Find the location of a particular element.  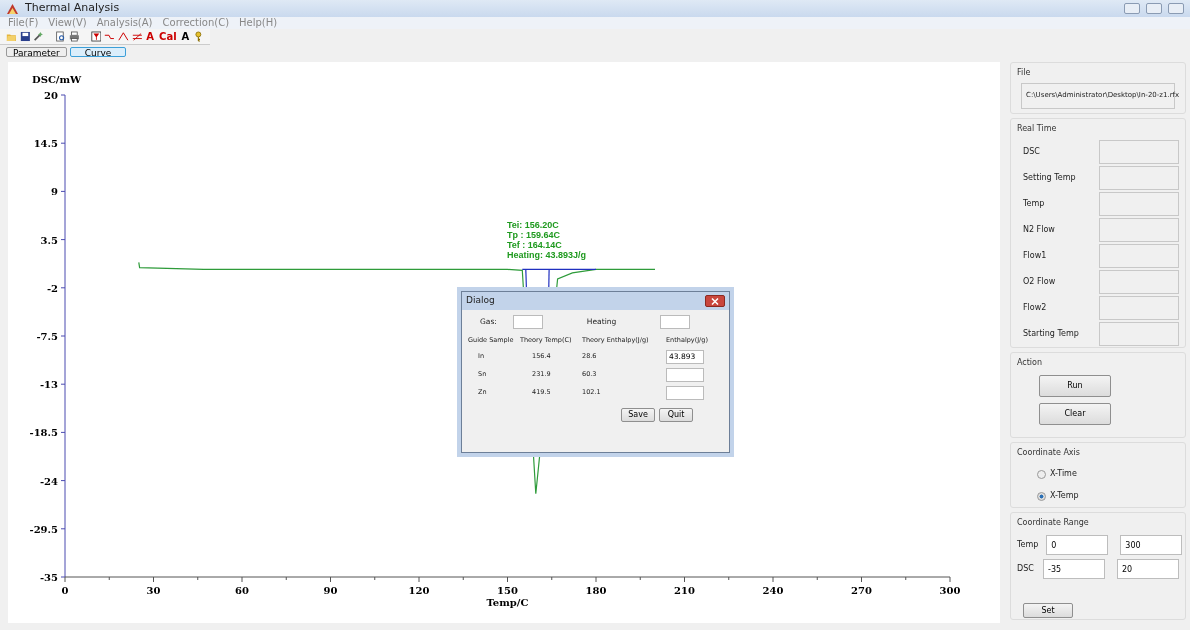

peak-annotation: Tp : 159.64C is located at coordinates (534, 235).